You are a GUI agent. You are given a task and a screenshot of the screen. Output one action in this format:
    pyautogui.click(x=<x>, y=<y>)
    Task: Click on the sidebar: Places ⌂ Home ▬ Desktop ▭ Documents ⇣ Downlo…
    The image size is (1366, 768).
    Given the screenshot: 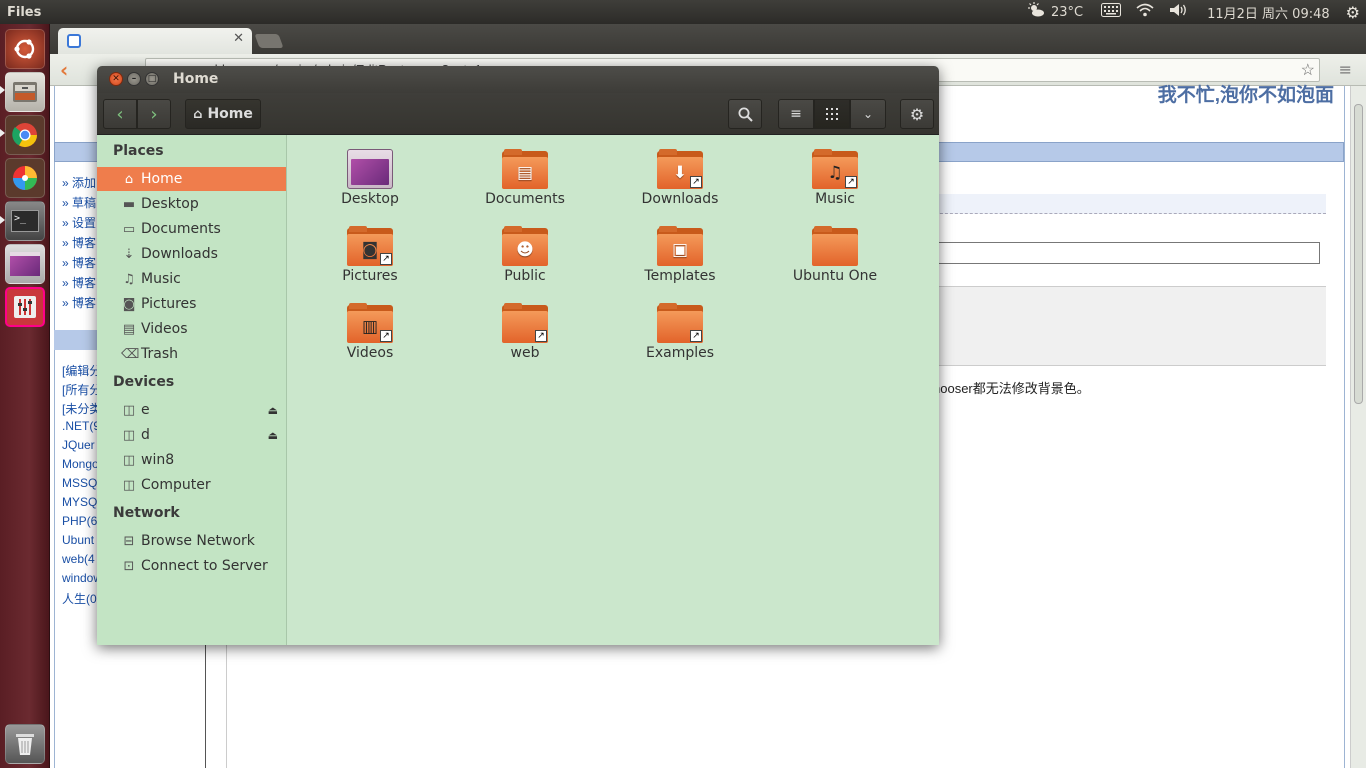 What is the action you would take?
    pyautogui.click(x=192, y=390)
    